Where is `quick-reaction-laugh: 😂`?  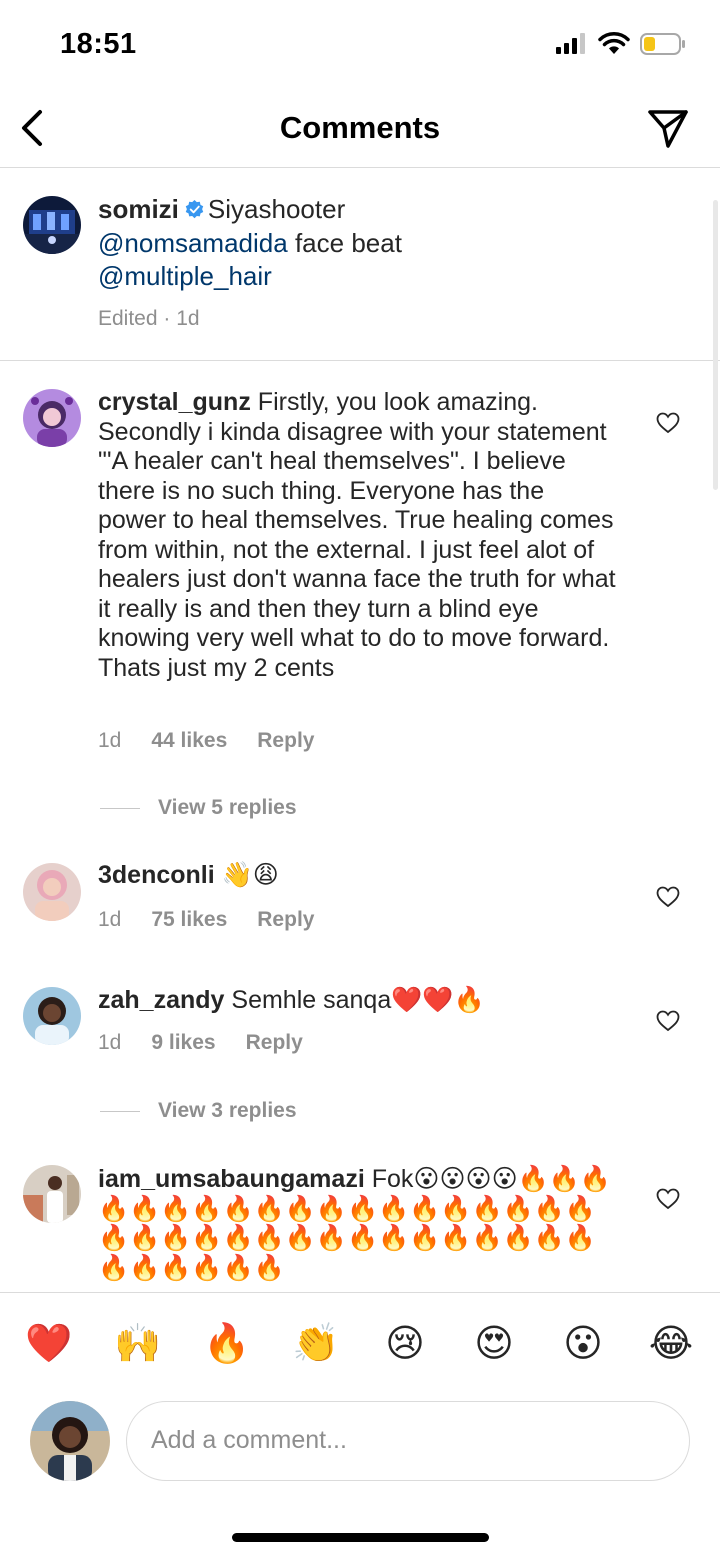
quick-reaction-laugh: 😂 is located at coordinates (671, 1344).